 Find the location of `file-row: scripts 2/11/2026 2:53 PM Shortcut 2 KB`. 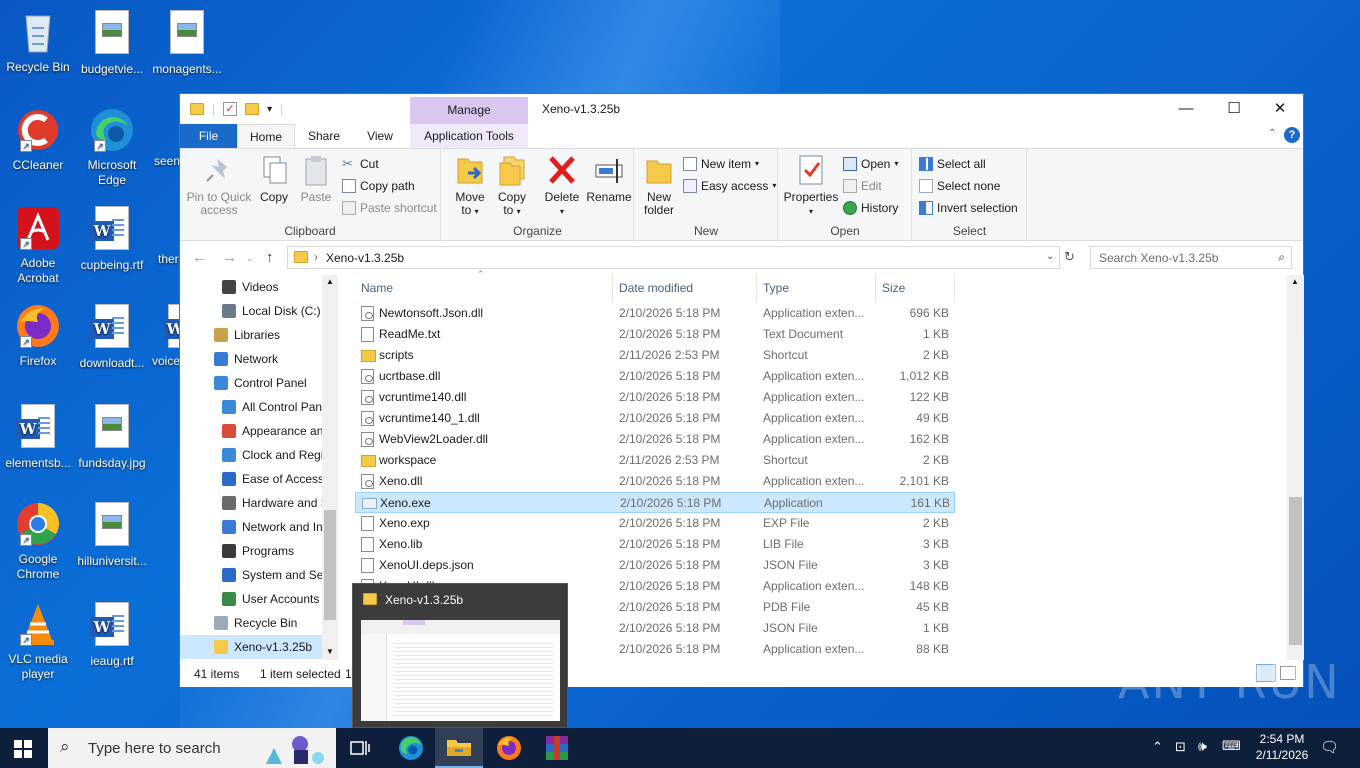

file-row: scripts 2/11/2026 2:53 PM Shortcut 2 KB is located at coordinates (655, 355).